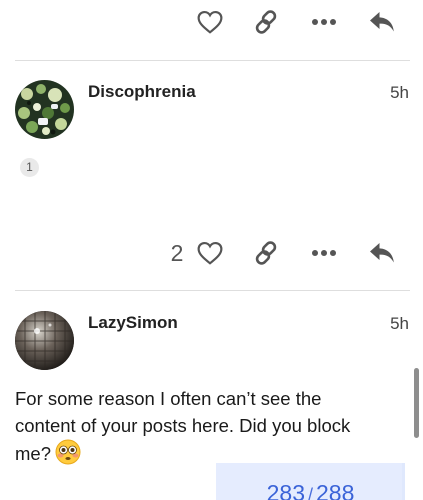 This screenshot has height=500, width=423. I want to click on progress-total: 288, so click(335, 490).